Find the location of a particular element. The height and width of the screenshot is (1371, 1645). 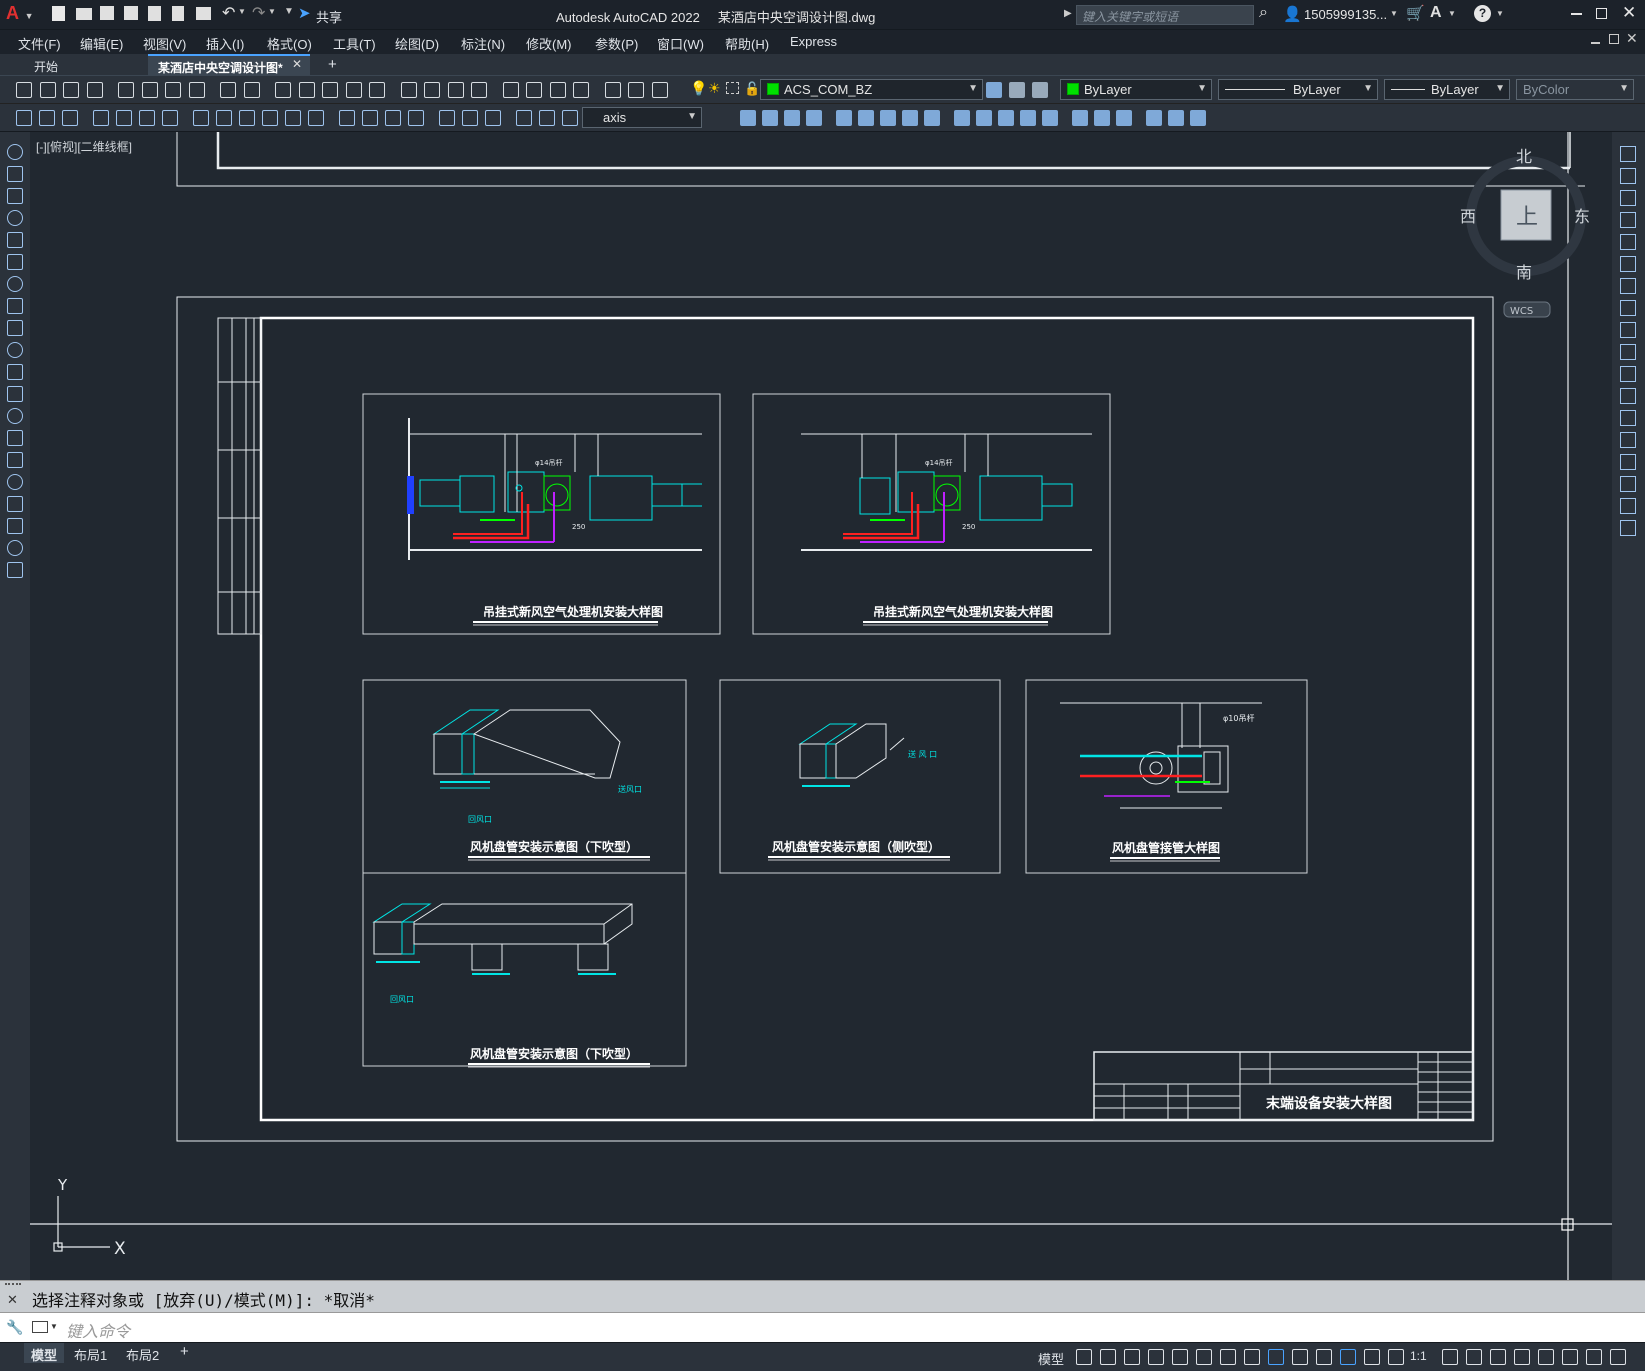

plot-icon is located at coordinates (203, 13).